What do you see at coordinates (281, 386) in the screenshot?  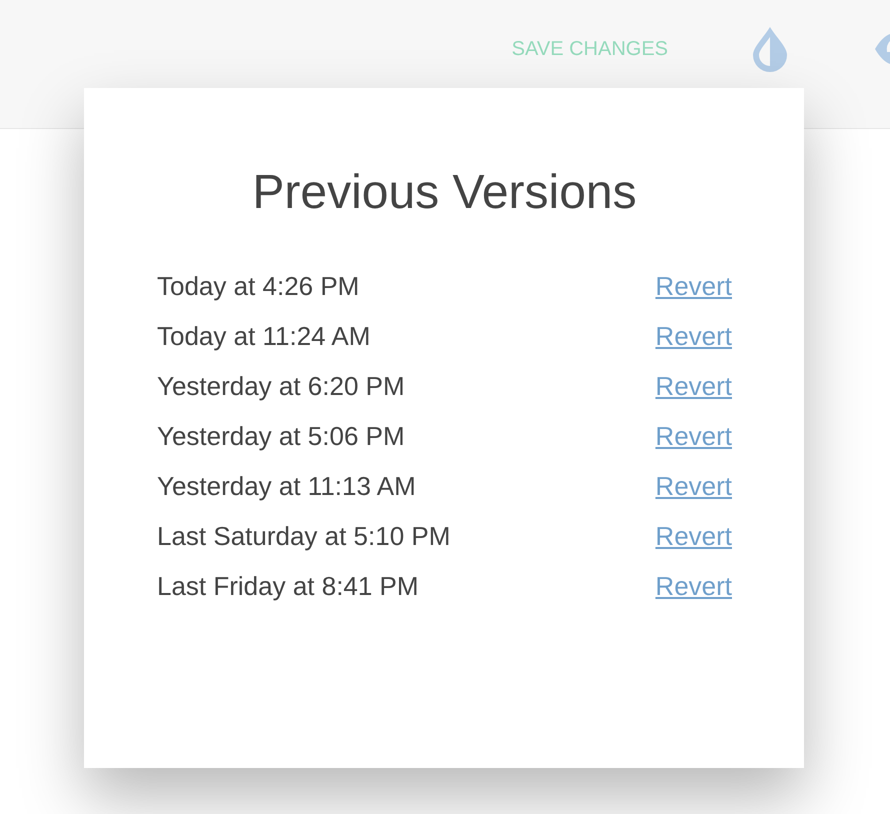 I see `version-time: Yesterday at 6:20 PM` at bounding box center [281, 386].